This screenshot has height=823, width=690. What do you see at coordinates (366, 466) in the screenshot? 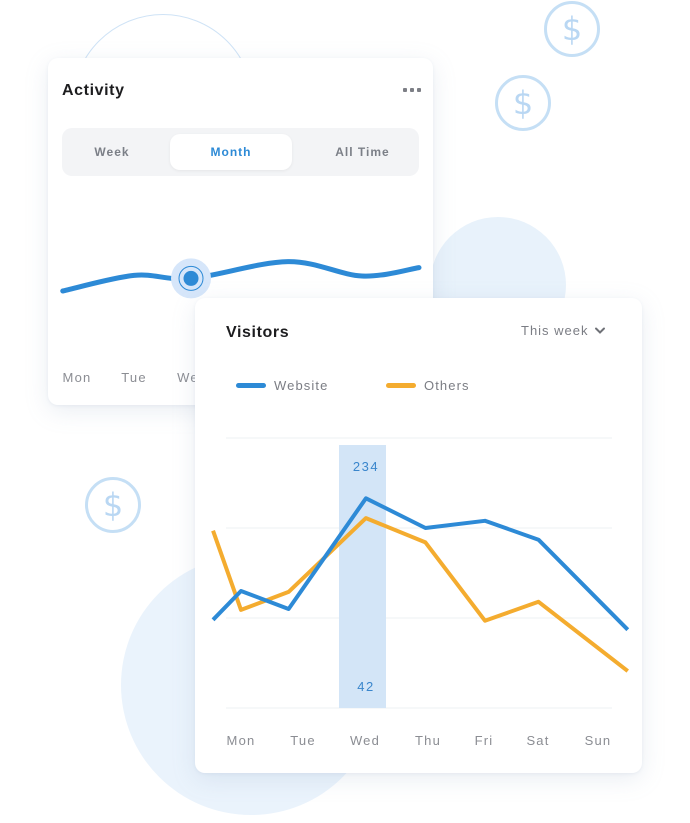
I see `highlight-top-value: 234` at bounding box center [366, 466].